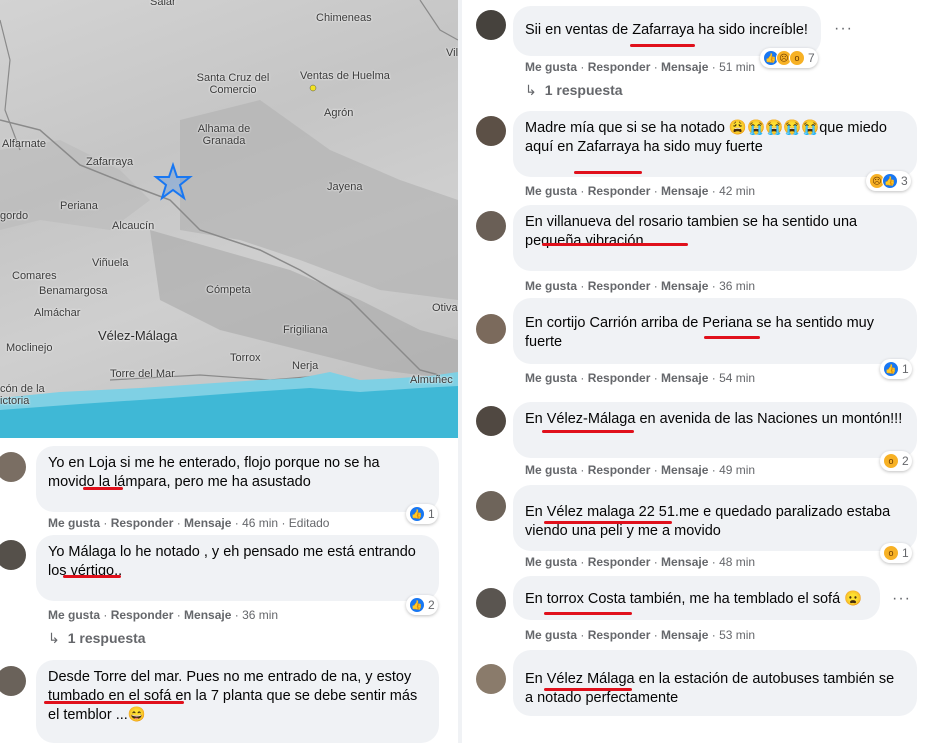  What do you see at coordinates (260, 523) in the screenshot?
I see `comment-time: 46 min` at bounding box center [260, 523].